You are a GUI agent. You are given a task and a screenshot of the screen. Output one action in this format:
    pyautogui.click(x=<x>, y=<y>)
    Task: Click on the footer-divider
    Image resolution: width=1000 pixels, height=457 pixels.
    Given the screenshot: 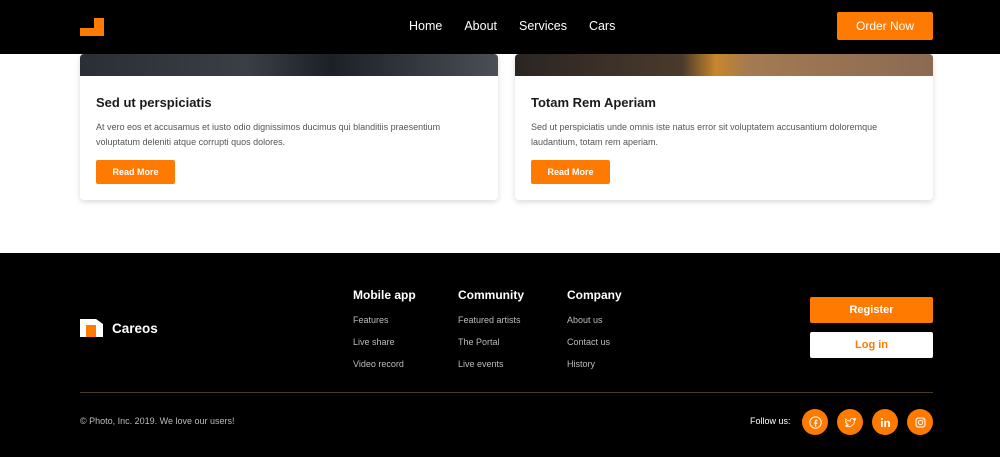 What is the action you would take?
    pyautogui.click(x=506, y=392)
    